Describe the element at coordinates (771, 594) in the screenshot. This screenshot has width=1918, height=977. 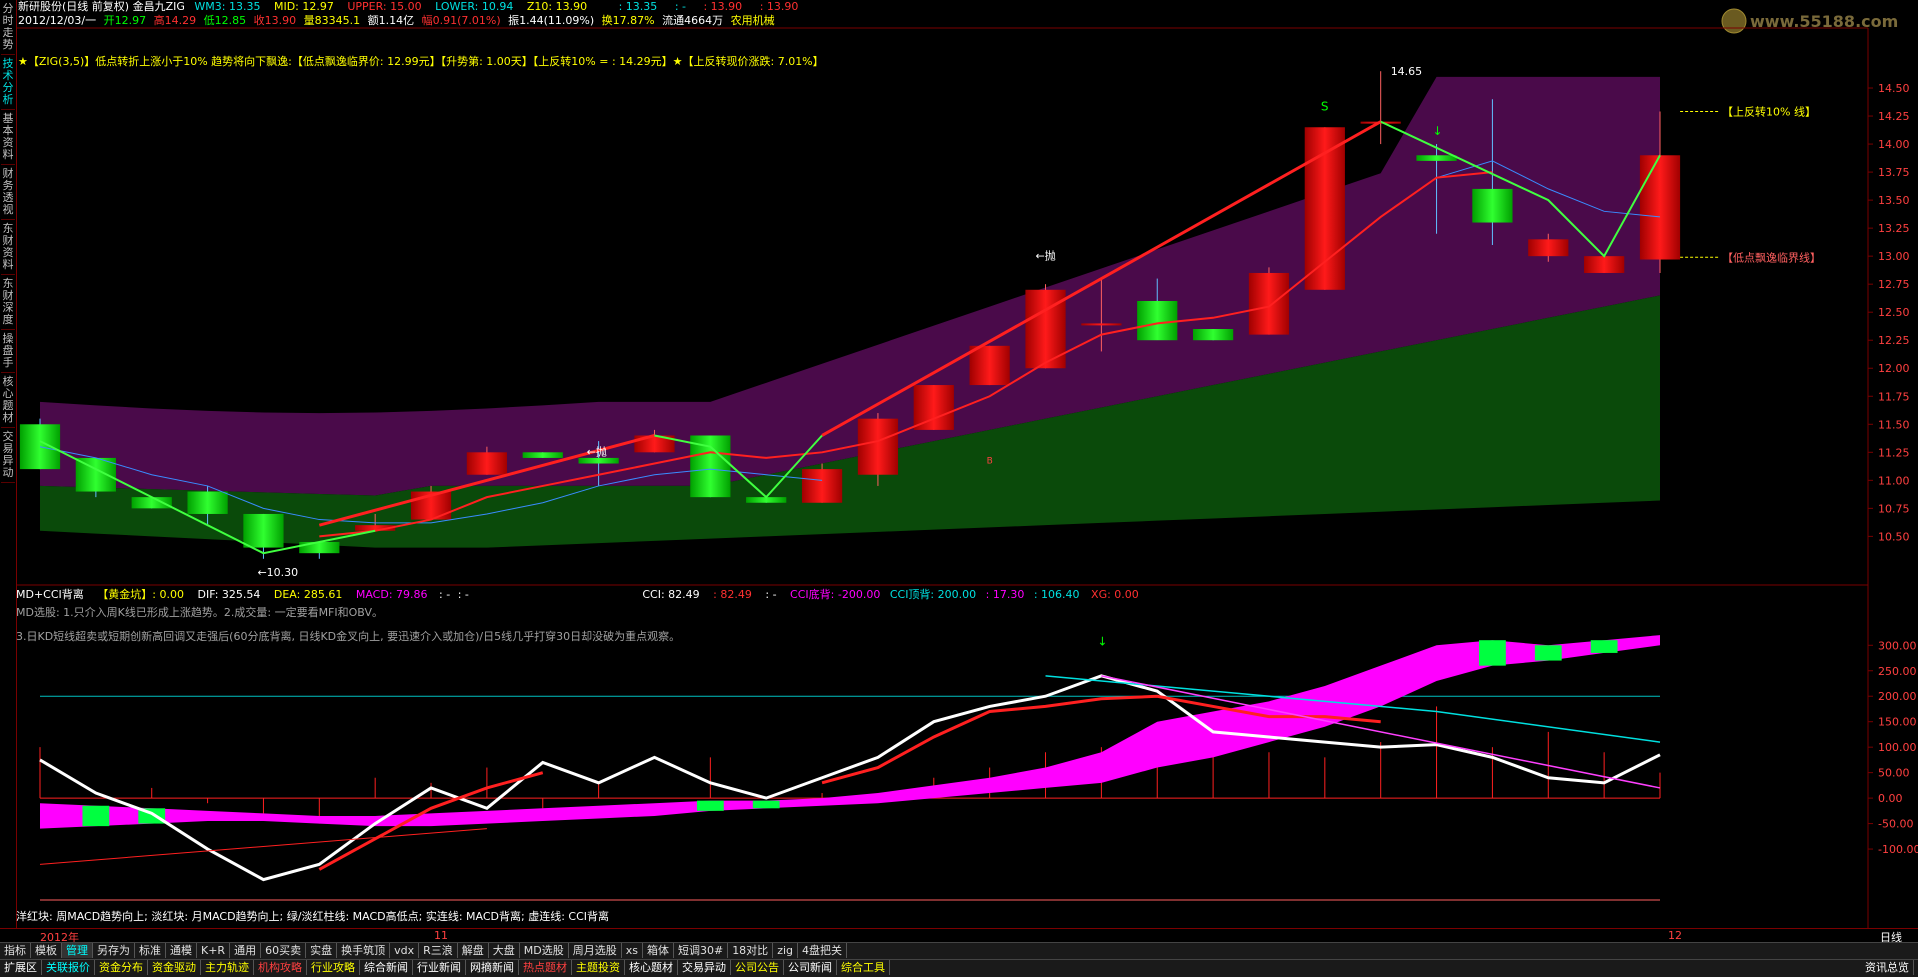
I see `dash-value-3: : -` at that location.